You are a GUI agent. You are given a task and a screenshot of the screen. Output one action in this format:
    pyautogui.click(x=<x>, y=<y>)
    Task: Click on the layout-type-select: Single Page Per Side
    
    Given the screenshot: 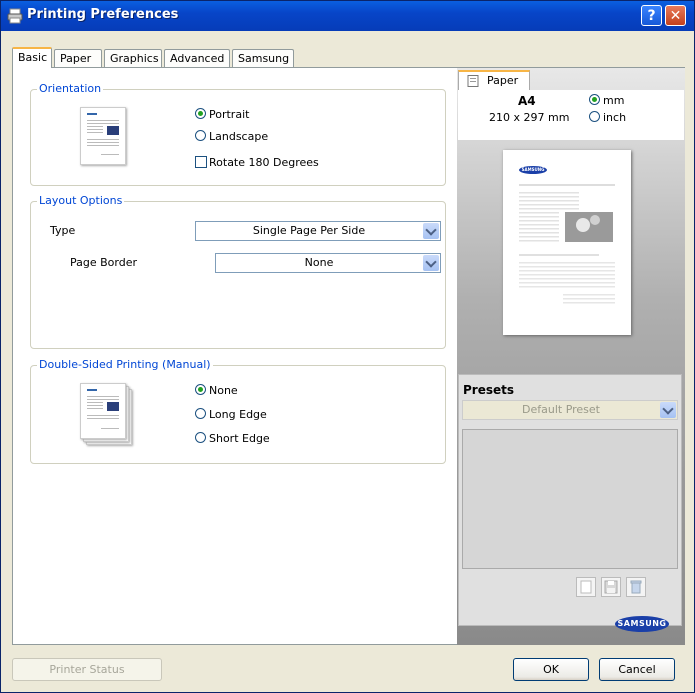 What is the action you would take?
    pyautogui.click(x=318, y=231)
    